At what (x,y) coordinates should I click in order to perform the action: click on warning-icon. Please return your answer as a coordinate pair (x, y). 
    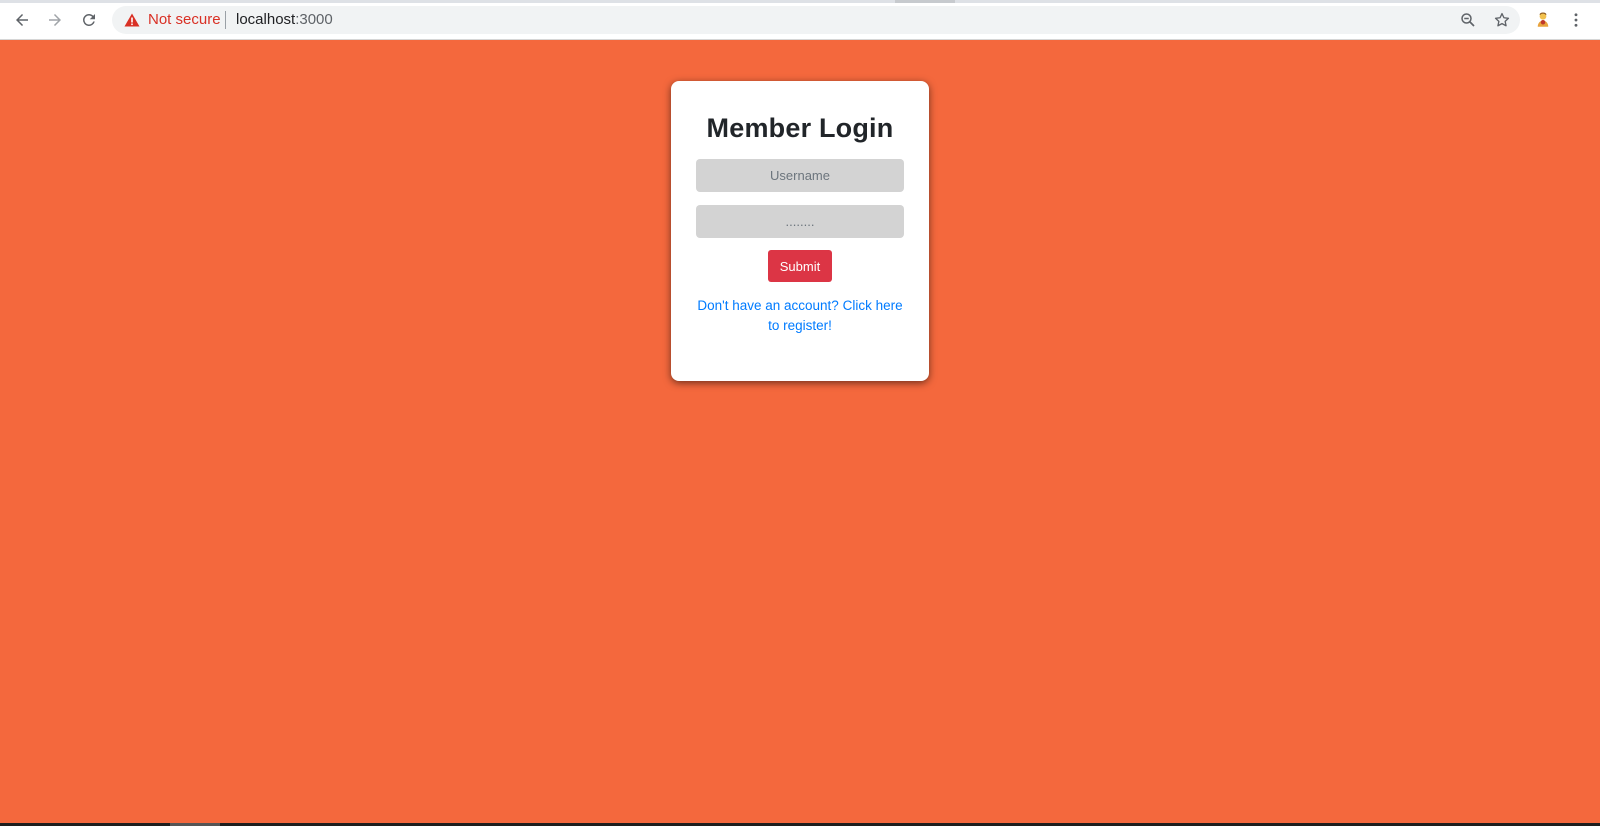
    Looking at the image, I should click on (132, 20).